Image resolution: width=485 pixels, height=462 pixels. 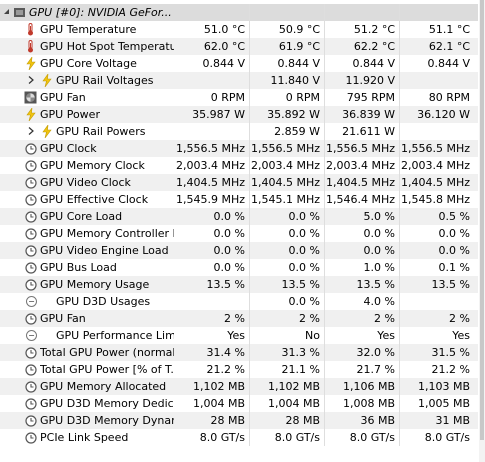 What do you see at coordinates (87, 420) in the screenshot?
I see `sensor-name-cell: GPU D3D Memory Dynamic` at bounding box center [87, 420].